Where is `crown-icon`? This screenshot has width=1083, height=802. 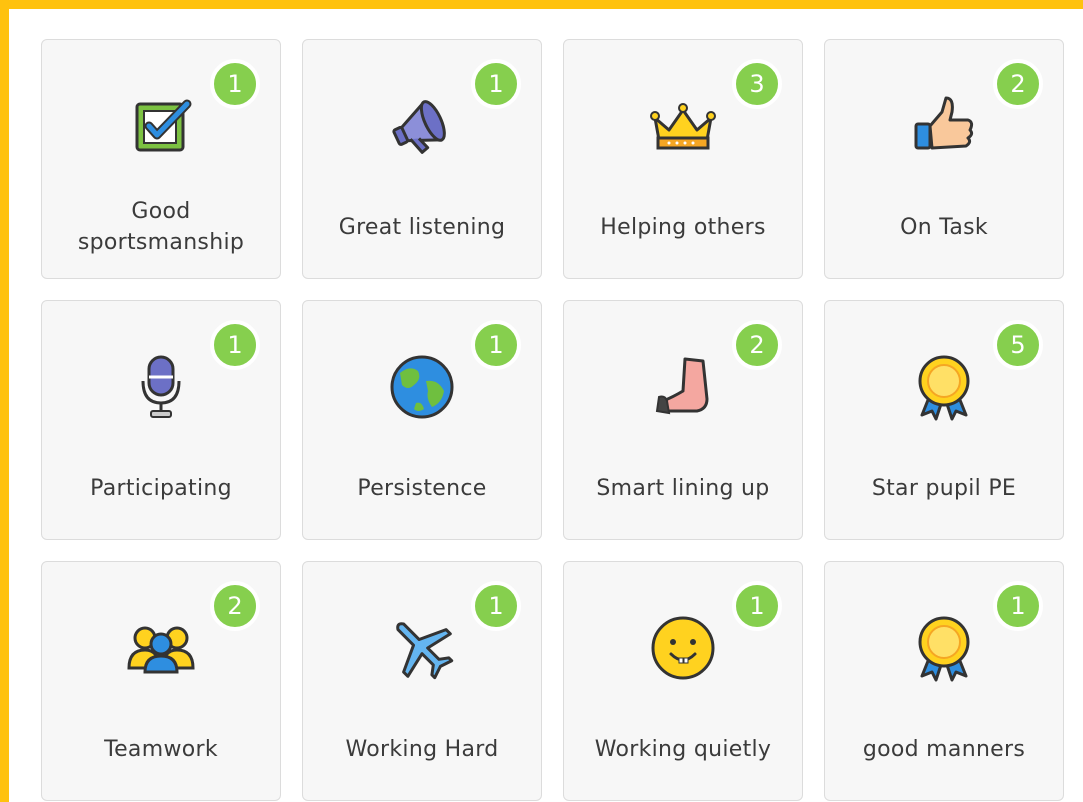 crown-icon is located at coordinates (683, 126).